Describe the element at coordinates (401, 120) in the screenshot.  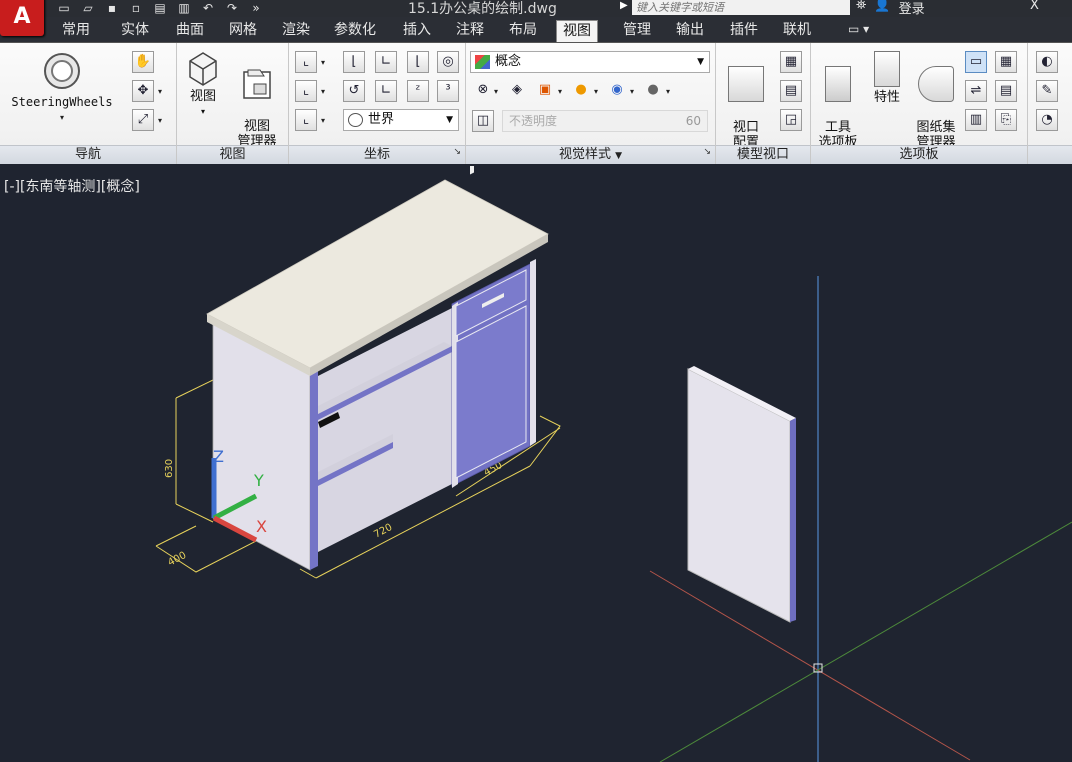
I see `ucs-world-select: 世界 ▼` at that location.